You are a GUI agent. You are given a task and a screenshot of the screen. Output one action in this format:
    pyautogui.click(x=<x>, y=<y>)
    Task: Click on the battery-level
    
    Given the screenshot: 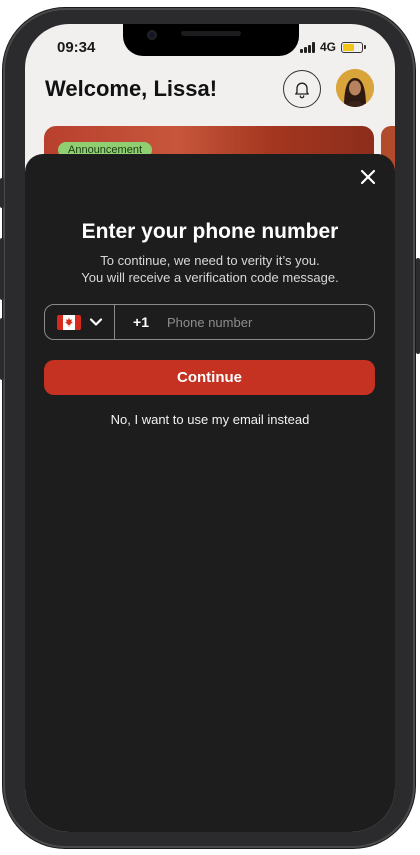 What is the action you would take?
    pyautogui.click(x=348, y=47)
    